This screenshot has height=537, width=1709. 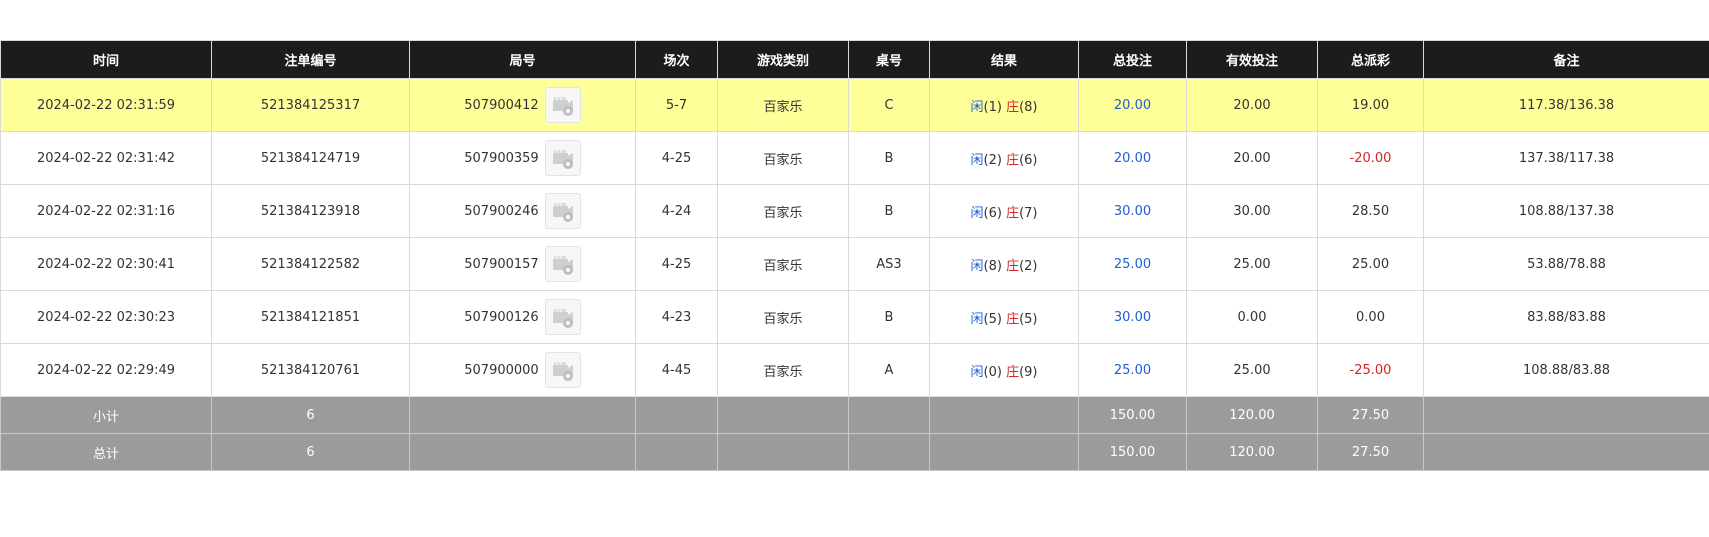 I want to click on session-cell: 4-23, so click(x=676, y=317).